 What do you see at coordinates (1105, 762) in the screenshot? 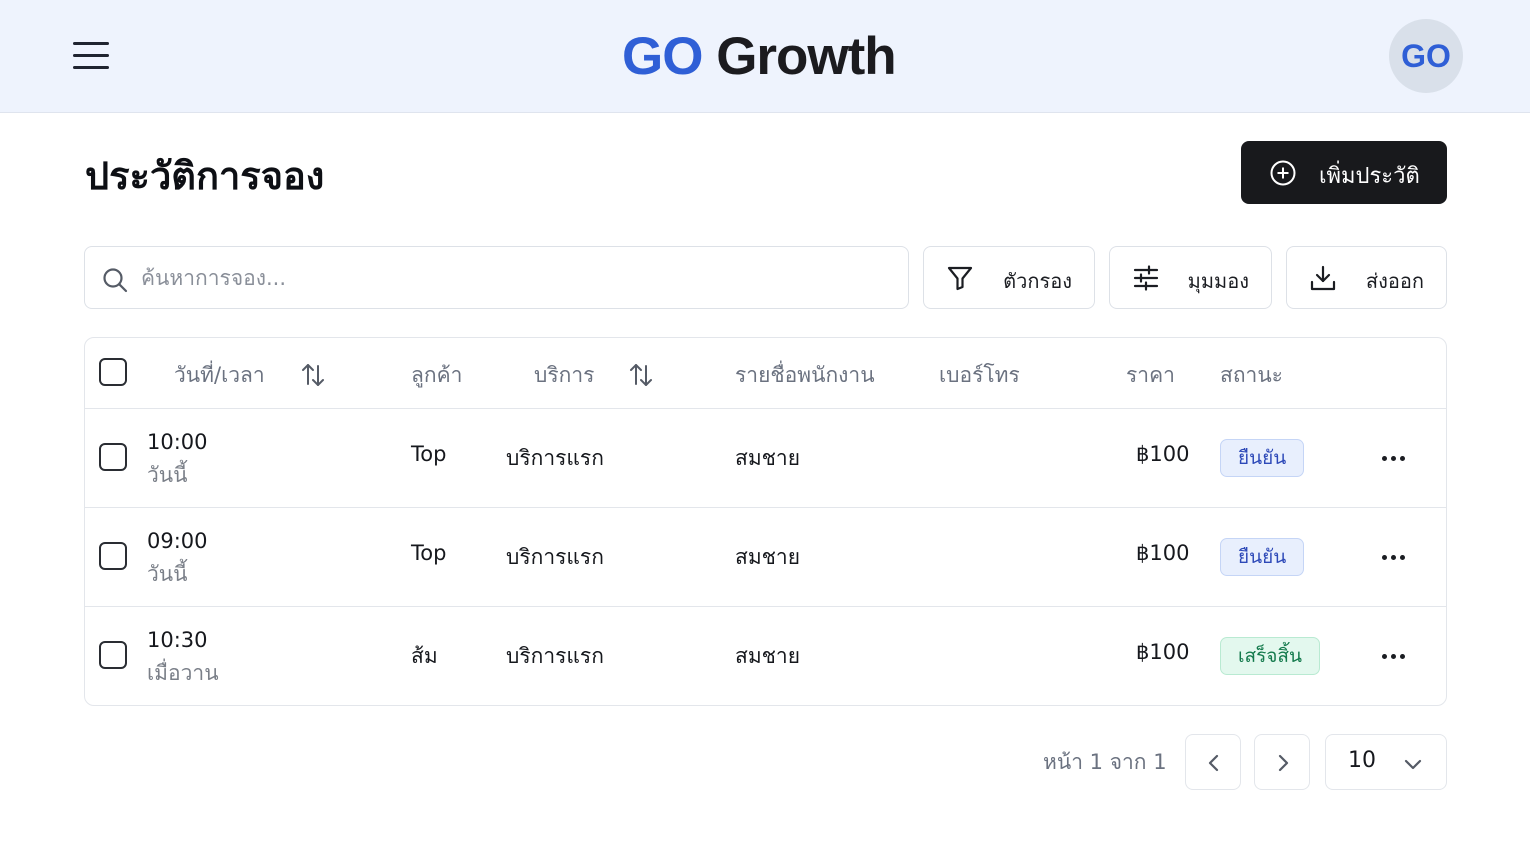
I see `pagination-info: หน้า 1 จาก 1` at bounding box center [1105, 762].